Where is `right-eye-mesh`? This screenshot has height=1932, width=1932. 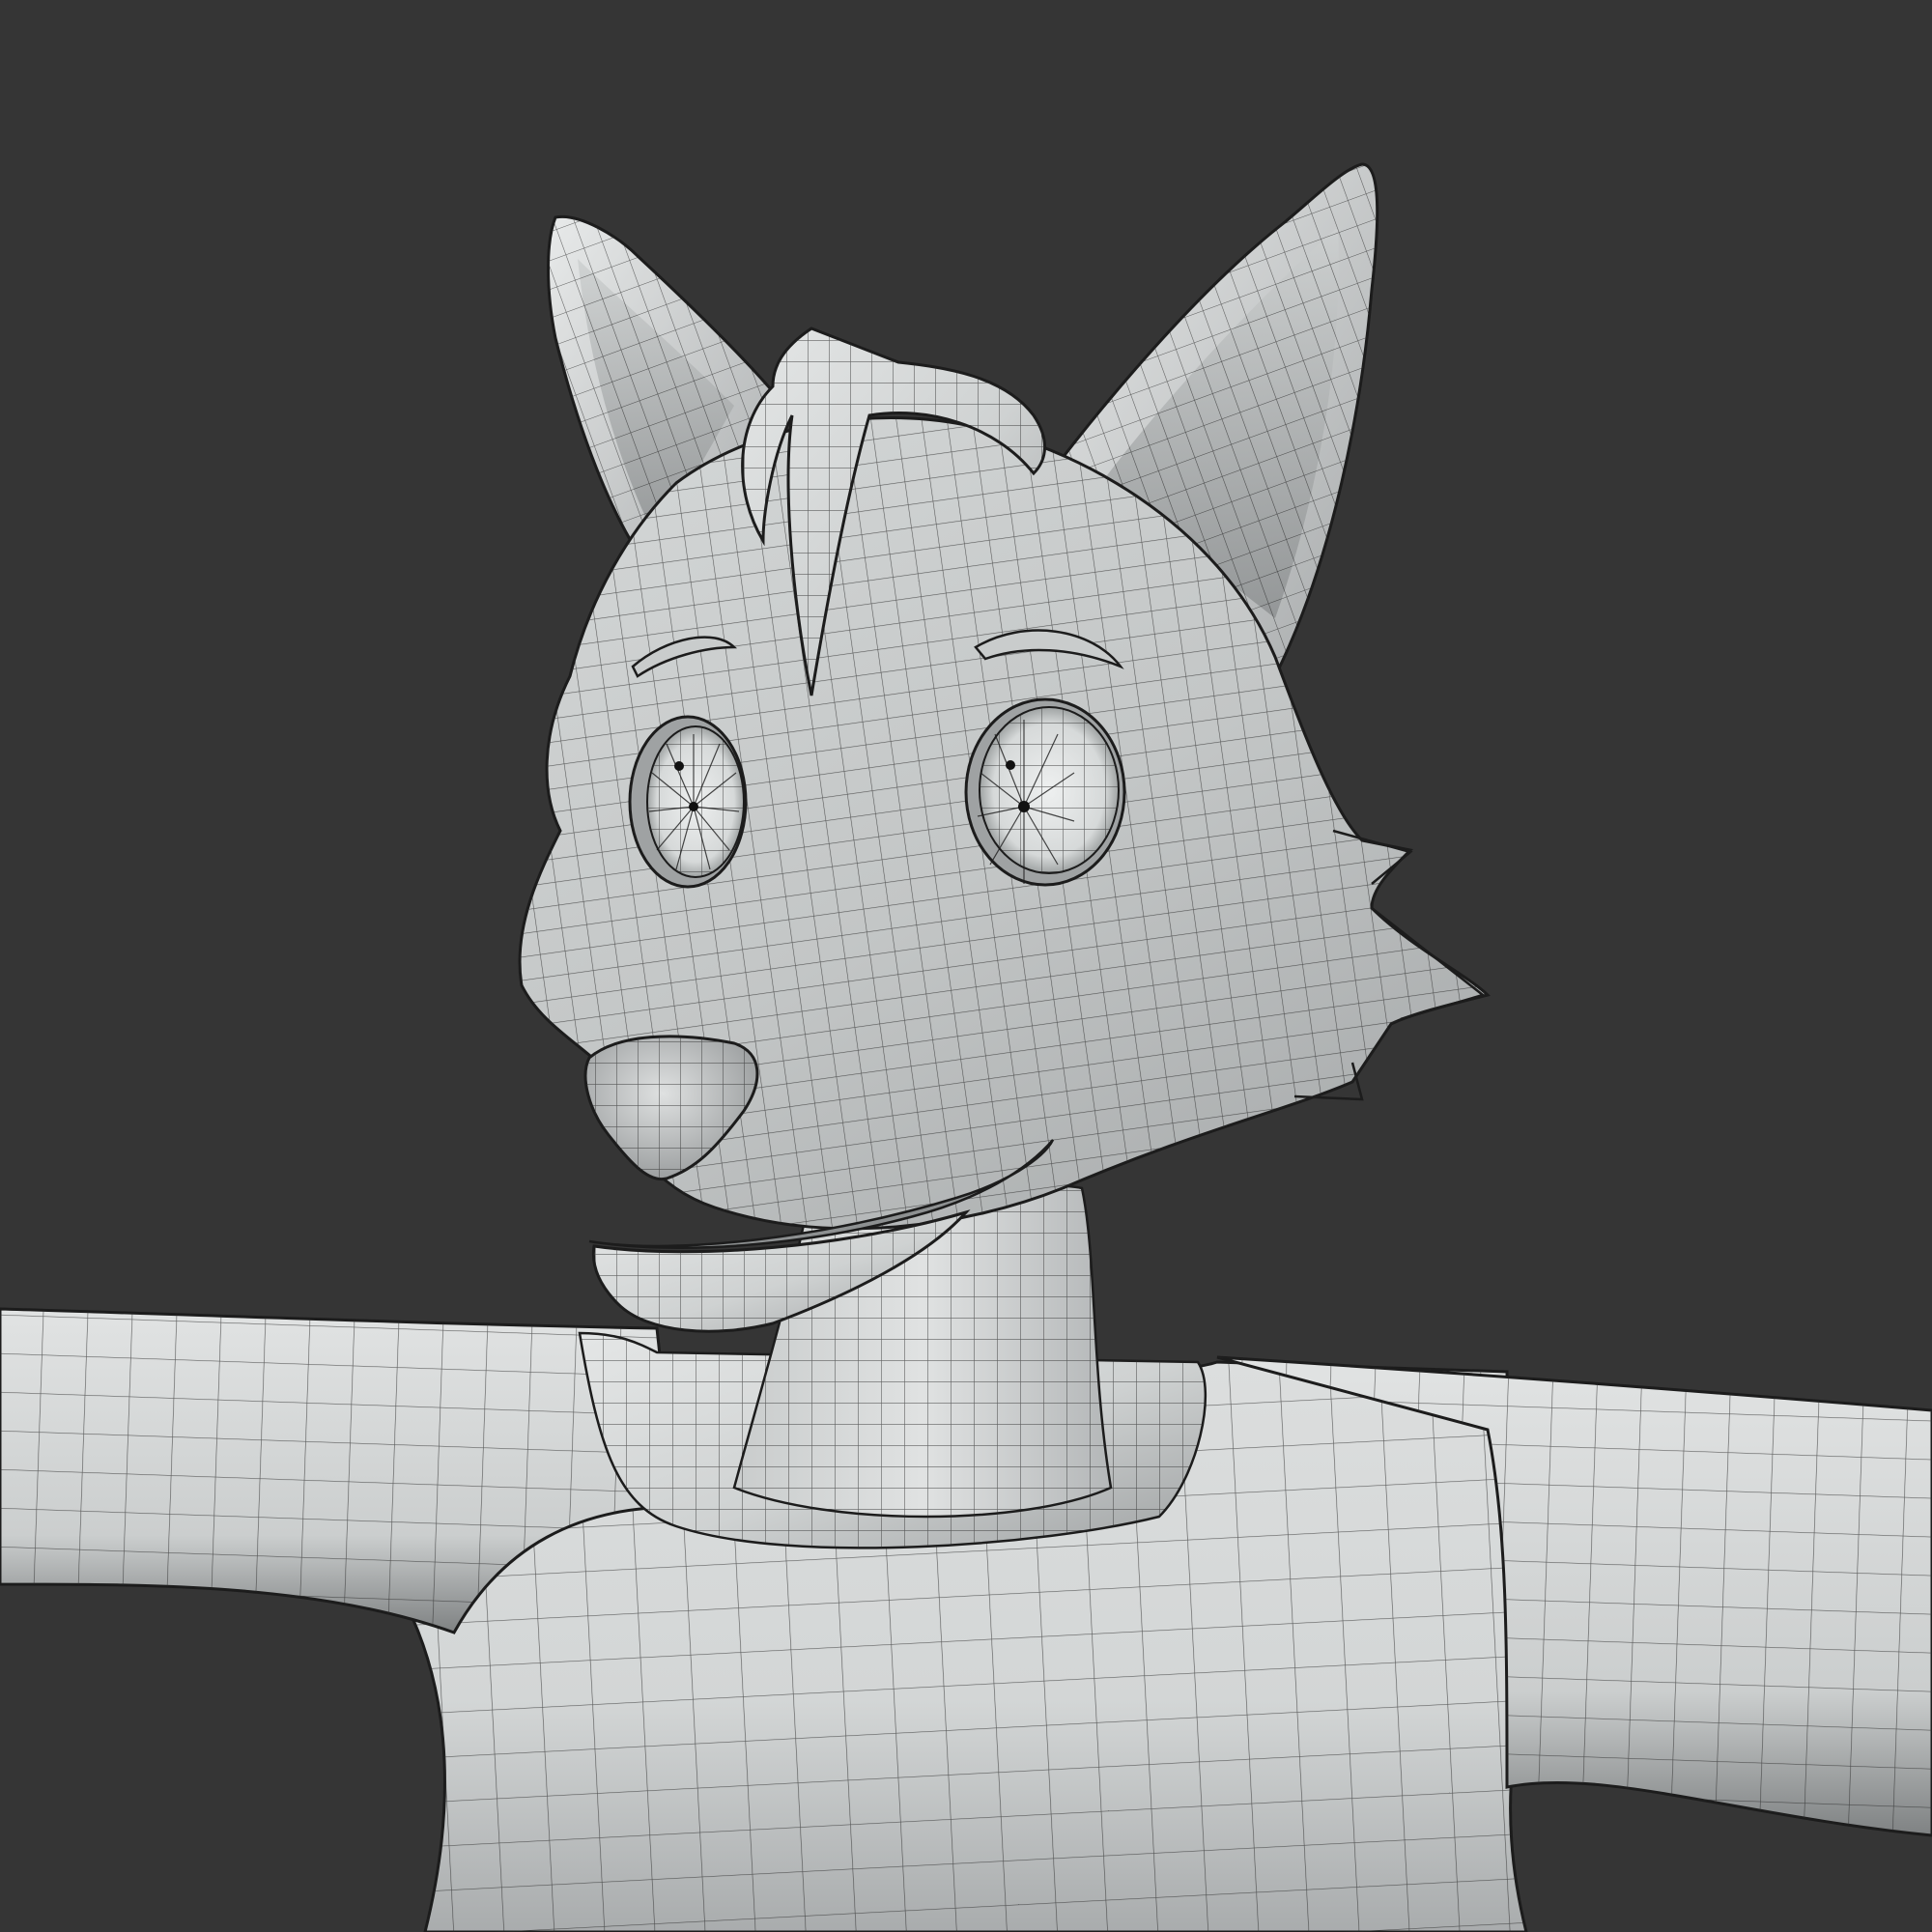
right-eye-mesh is located at coordinates (1045, 792).